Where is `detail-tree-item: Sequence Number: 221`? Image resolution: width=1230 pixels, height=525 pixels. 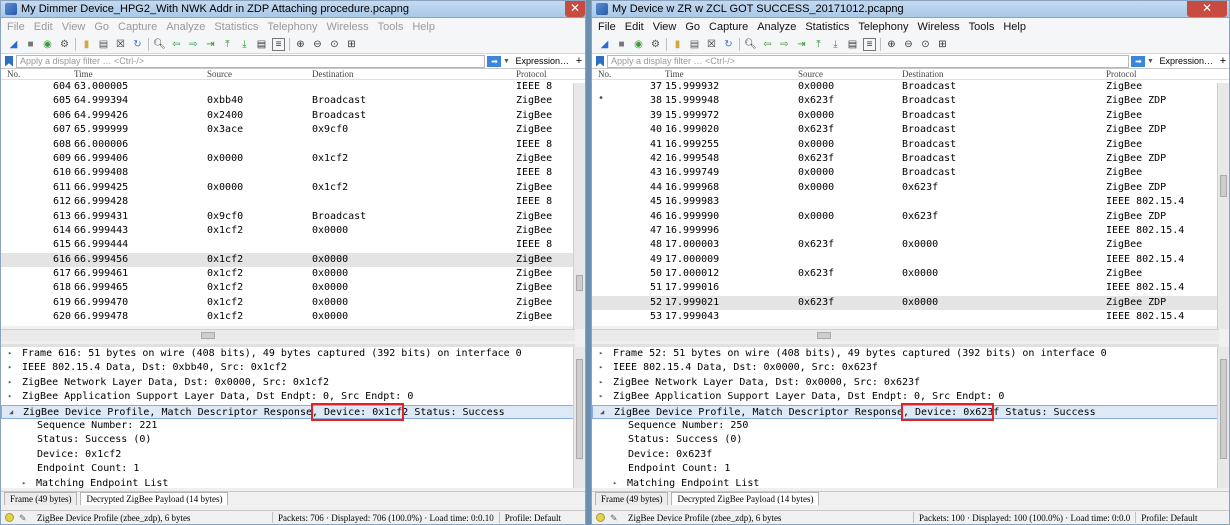 detail-tree-item: Sequence Number: 221 is located at coordinates (288, 426).